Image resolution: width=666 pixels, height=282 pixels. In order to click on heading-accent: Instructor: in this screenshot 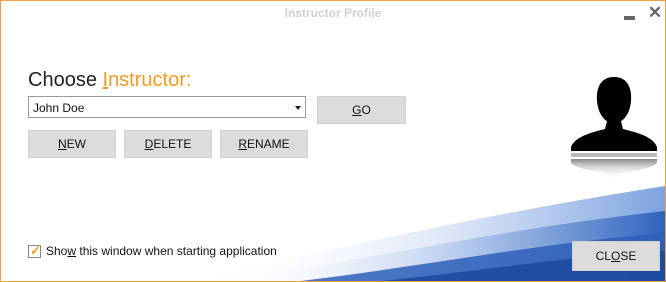, I will do `click(147, 80)`.